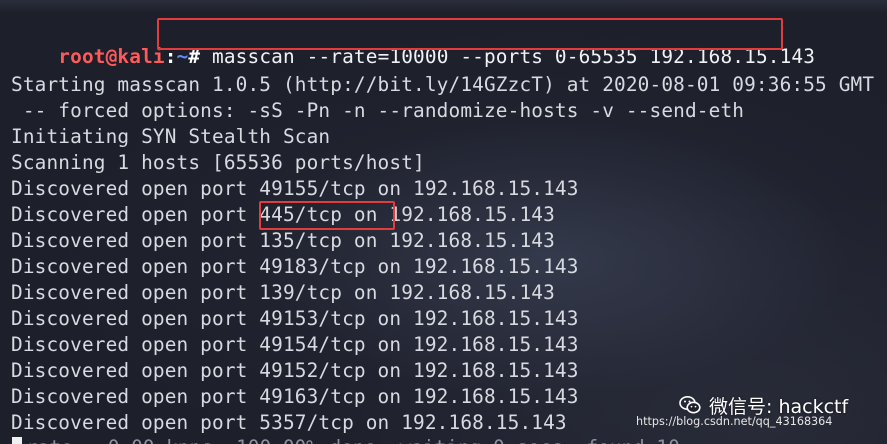  I want to click on prompt-at: @, so click(111, 56).